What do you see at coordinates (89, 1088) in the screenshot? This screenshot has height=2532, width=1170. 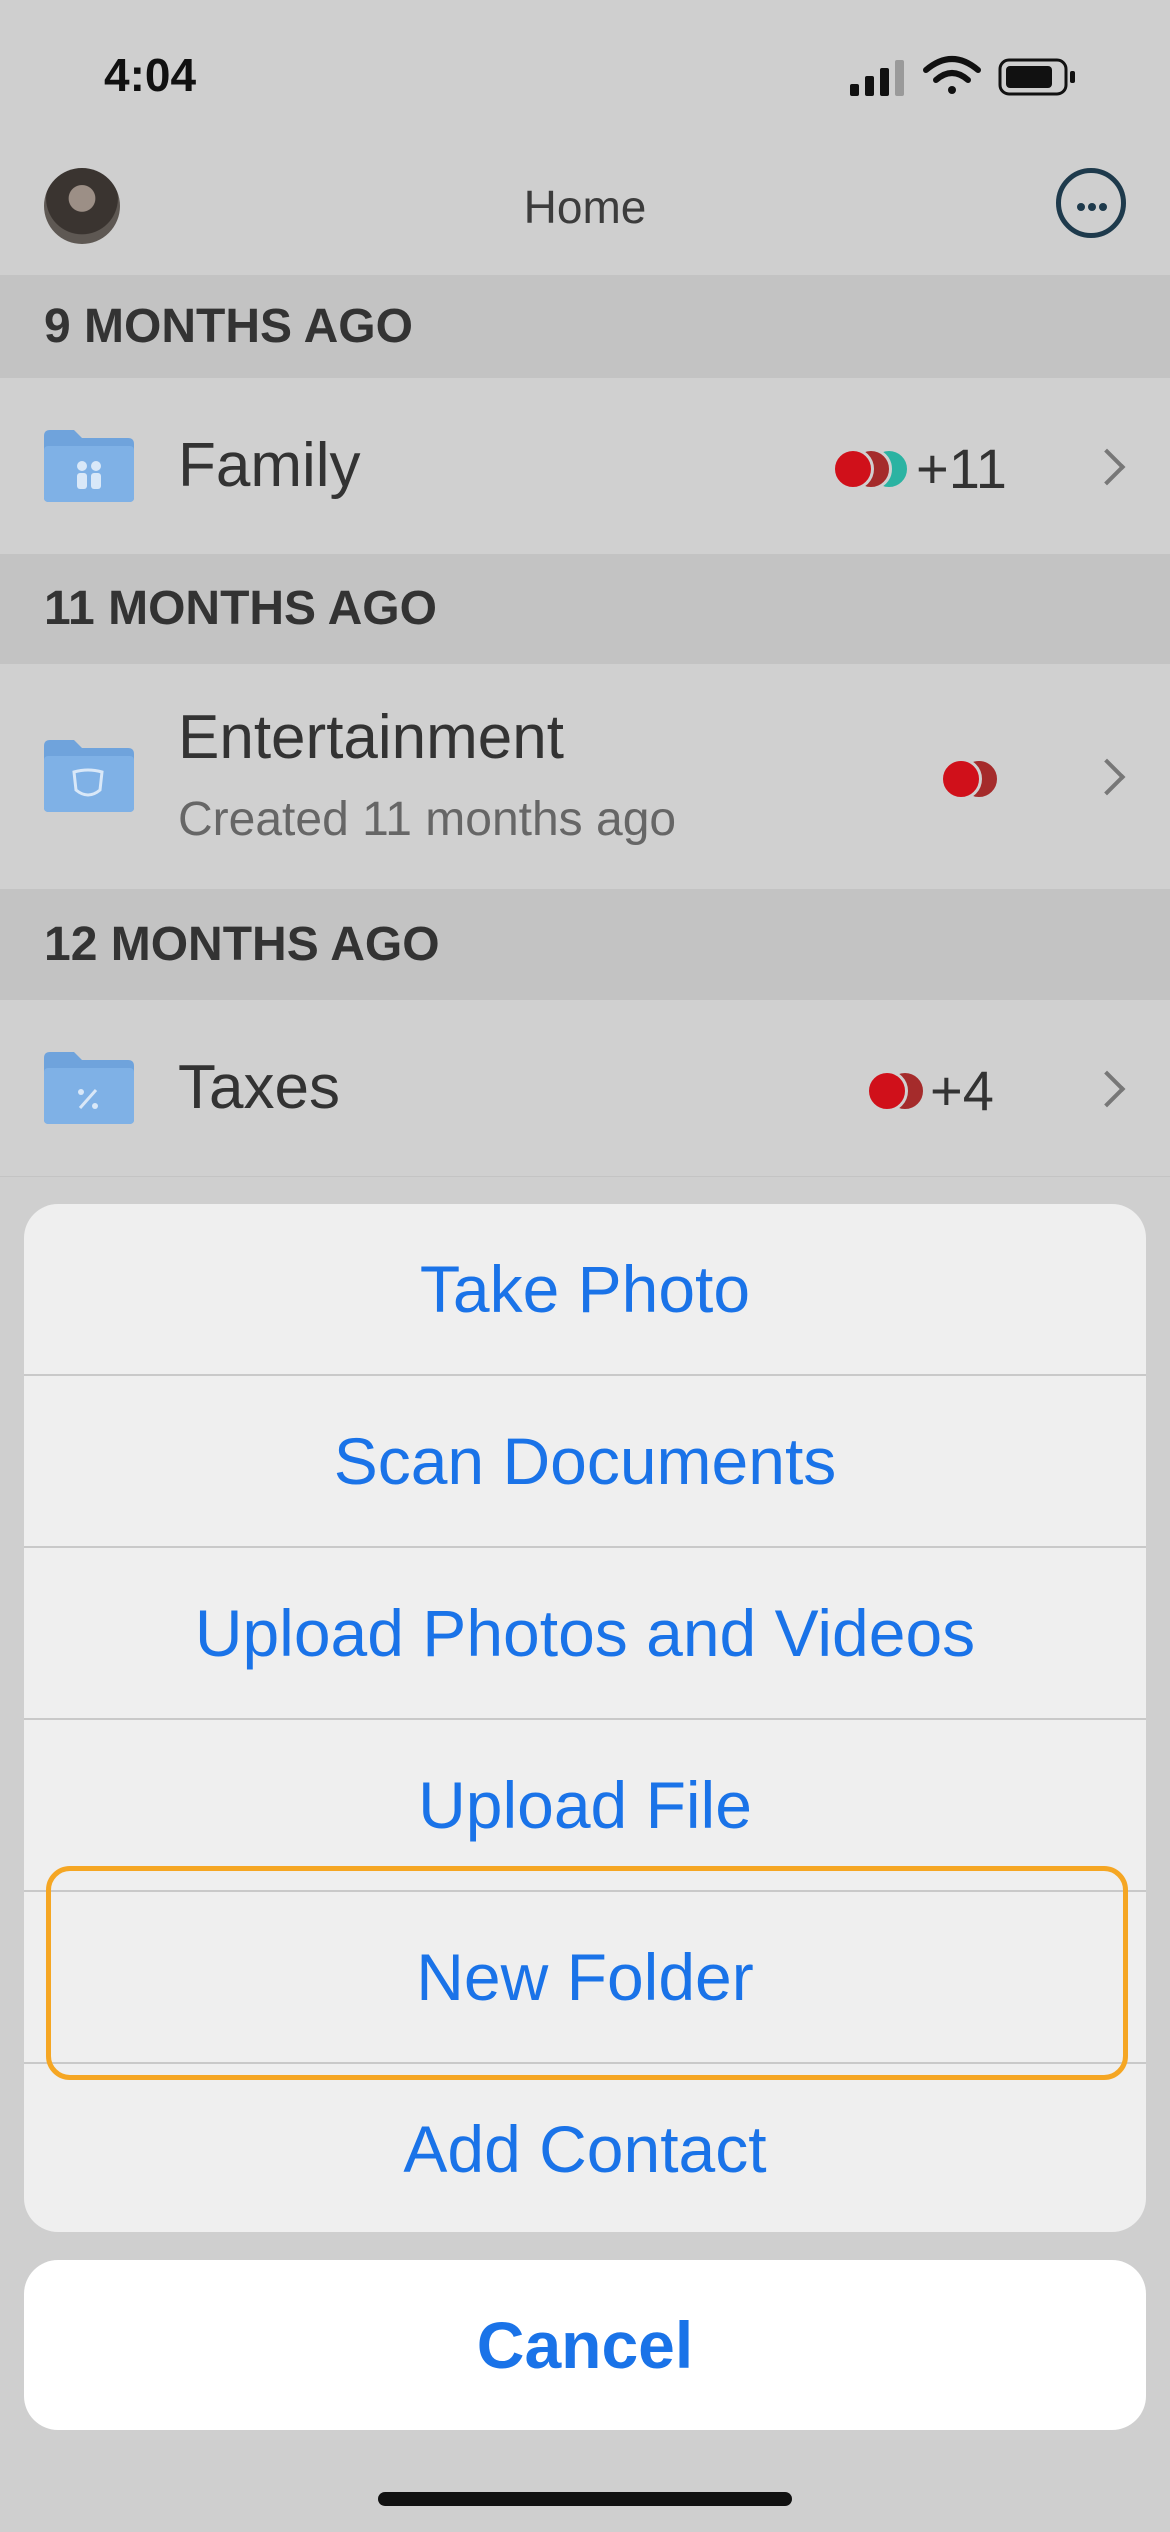 I see `taxes-folder-icon` at bounding box center [89, 1088].